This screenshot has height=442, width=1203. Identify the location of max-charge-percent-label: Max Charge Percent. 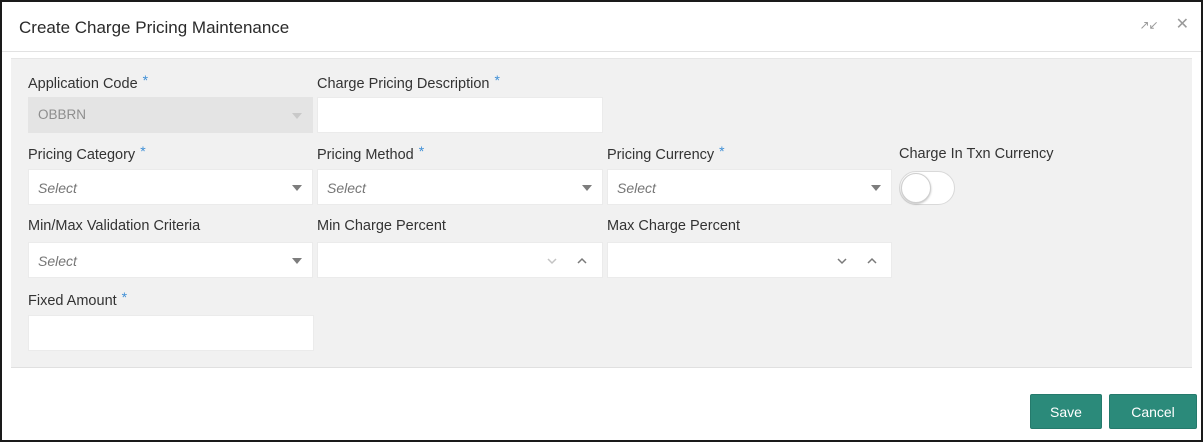
(673, 226).